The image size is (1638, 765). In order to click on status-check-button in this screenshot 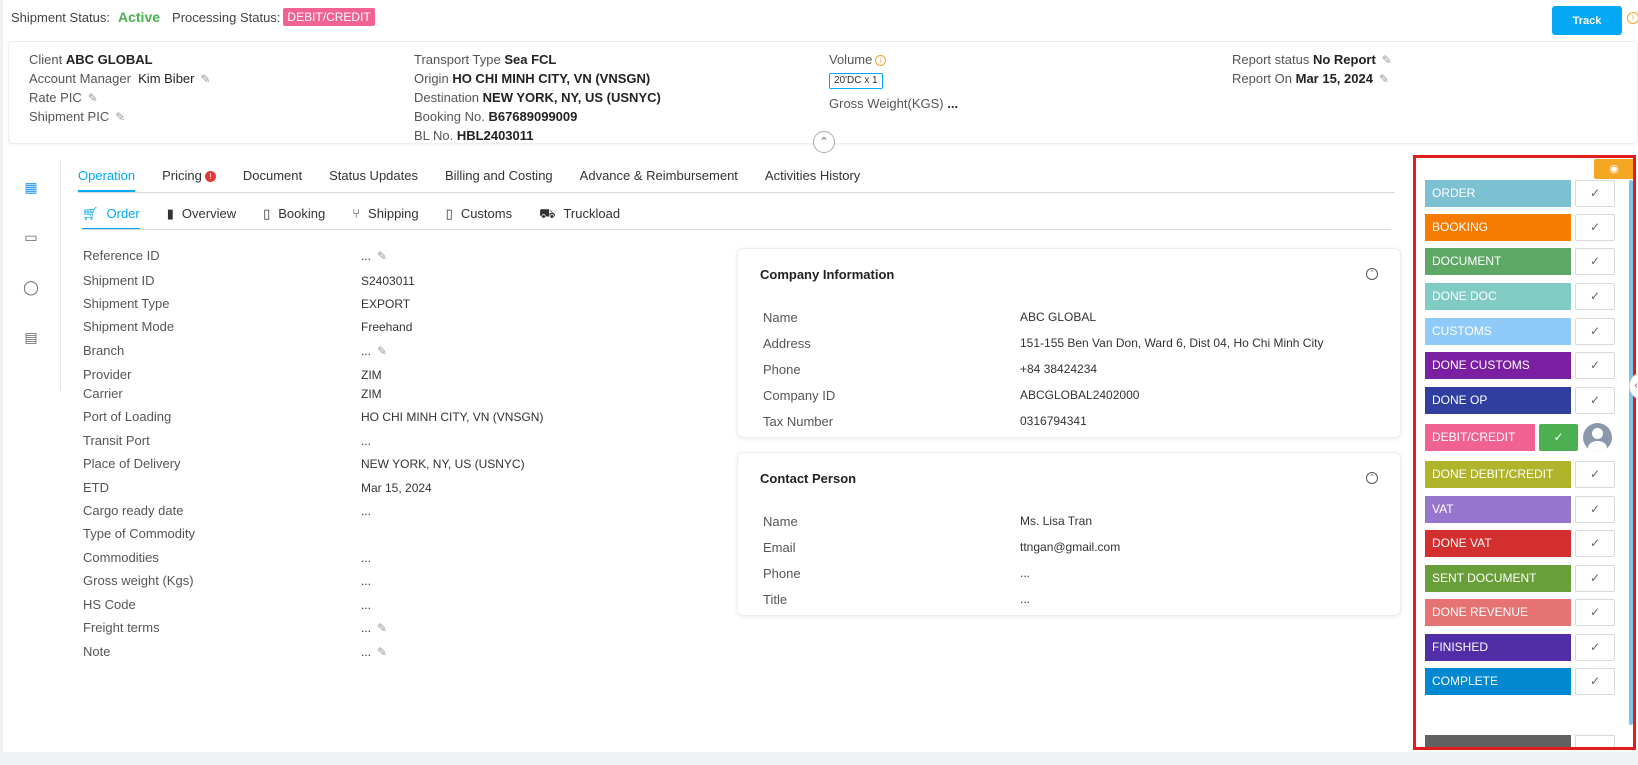, I will do `click(1595, 741)`.